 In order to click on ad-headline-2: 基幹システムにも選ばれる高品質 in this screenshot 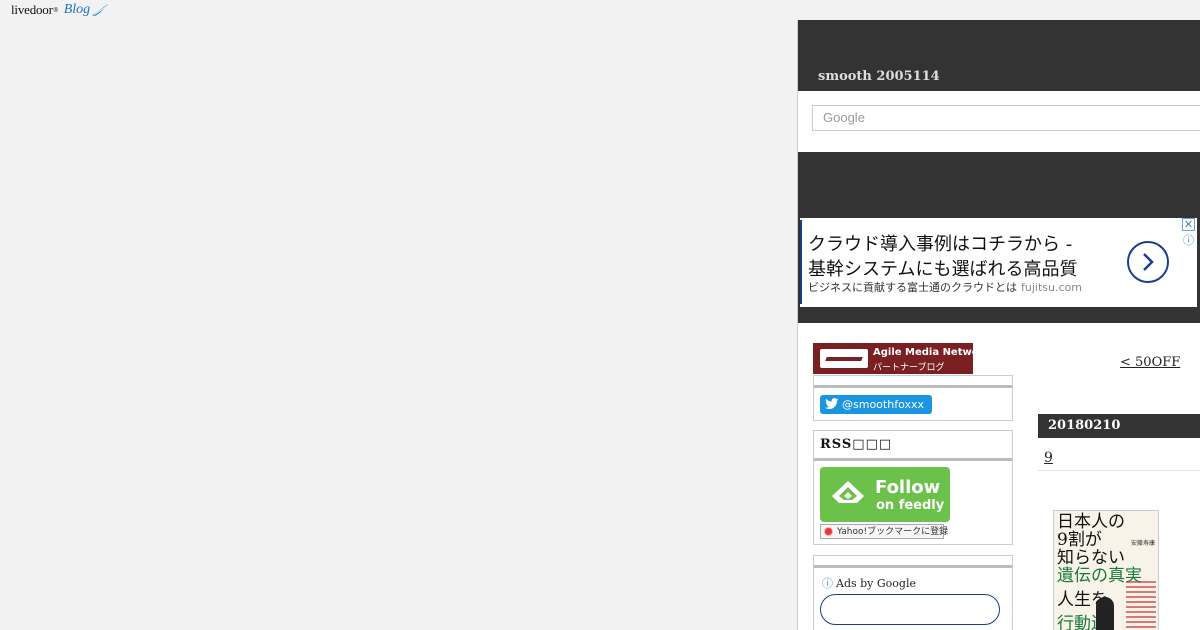, I will do `click(942, 268)`.